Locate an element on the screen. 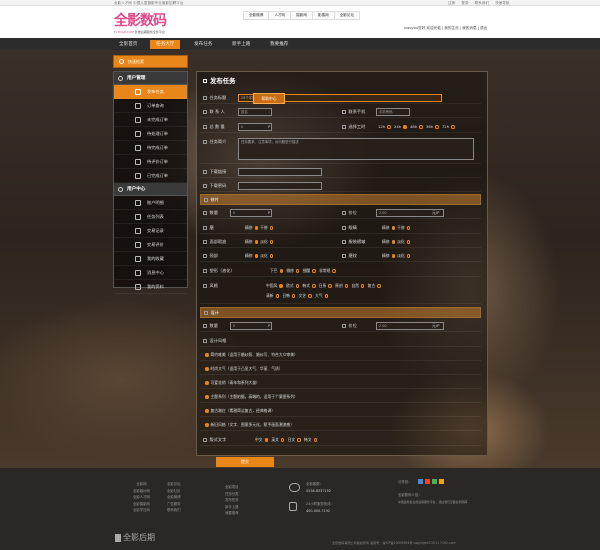 This screenshot has height=550, width=600. footer-col-community: 全影论坛 全影社区 全影微博 广告服务 联系我们 is located at coordinates (174, 497).